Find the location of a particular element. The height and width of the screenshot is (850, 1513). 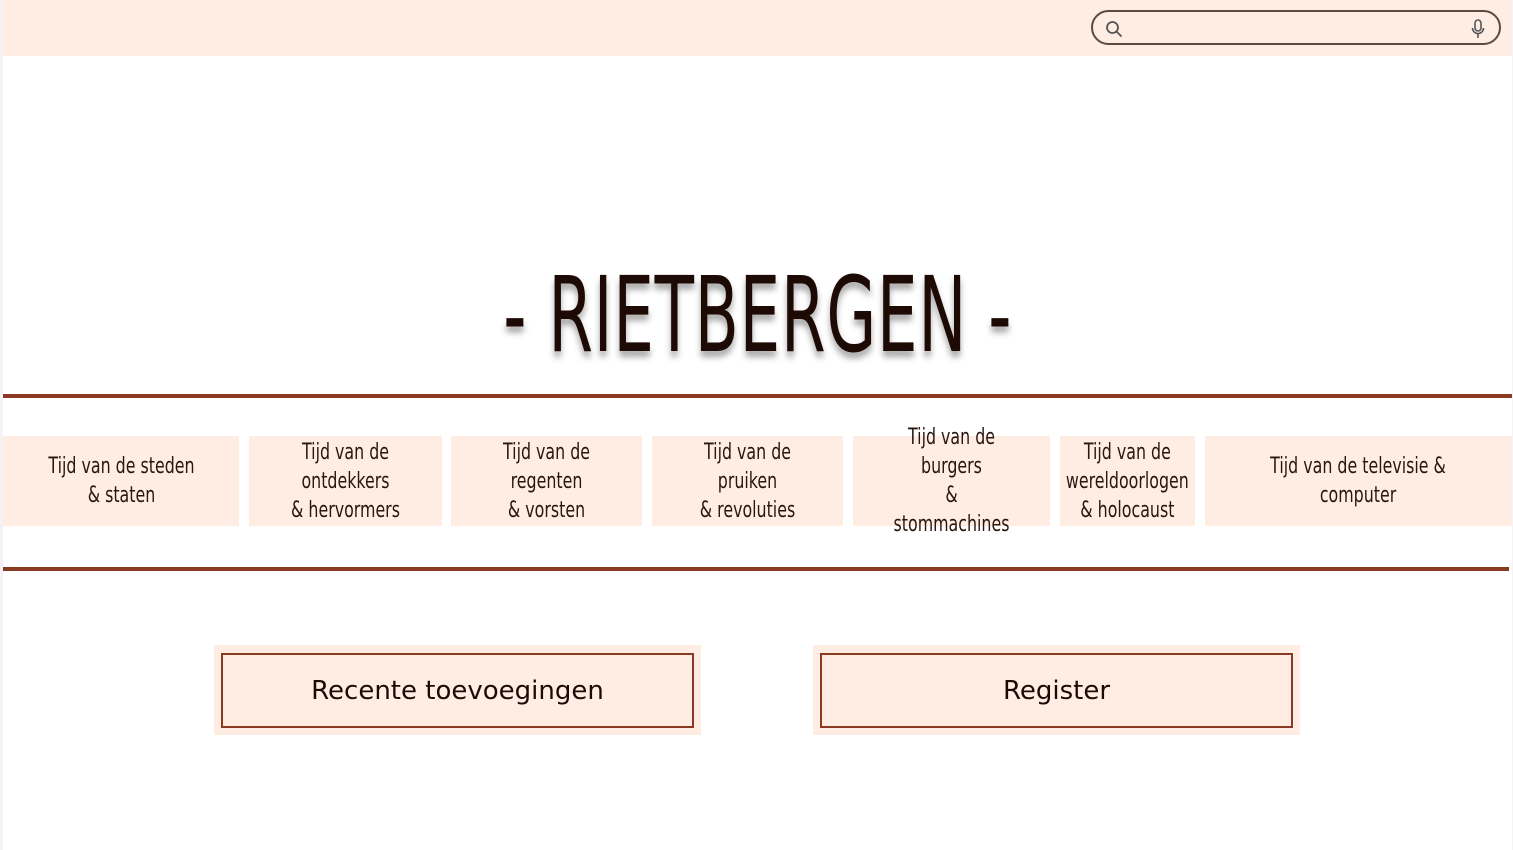

top-bar is located at coordinates (757, 28).